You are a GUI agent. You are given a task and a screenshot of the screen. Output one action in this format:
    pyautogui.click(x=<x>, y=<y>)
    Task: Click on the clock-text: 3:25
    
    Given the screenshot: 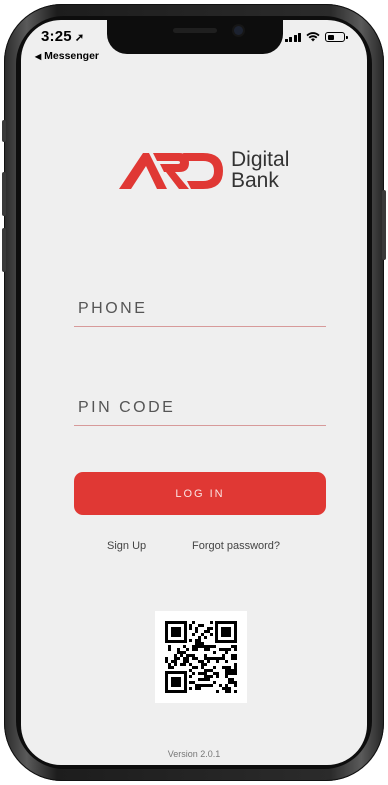 What is the action you would take?
    pyautogui.click(x=56, y=36)
    